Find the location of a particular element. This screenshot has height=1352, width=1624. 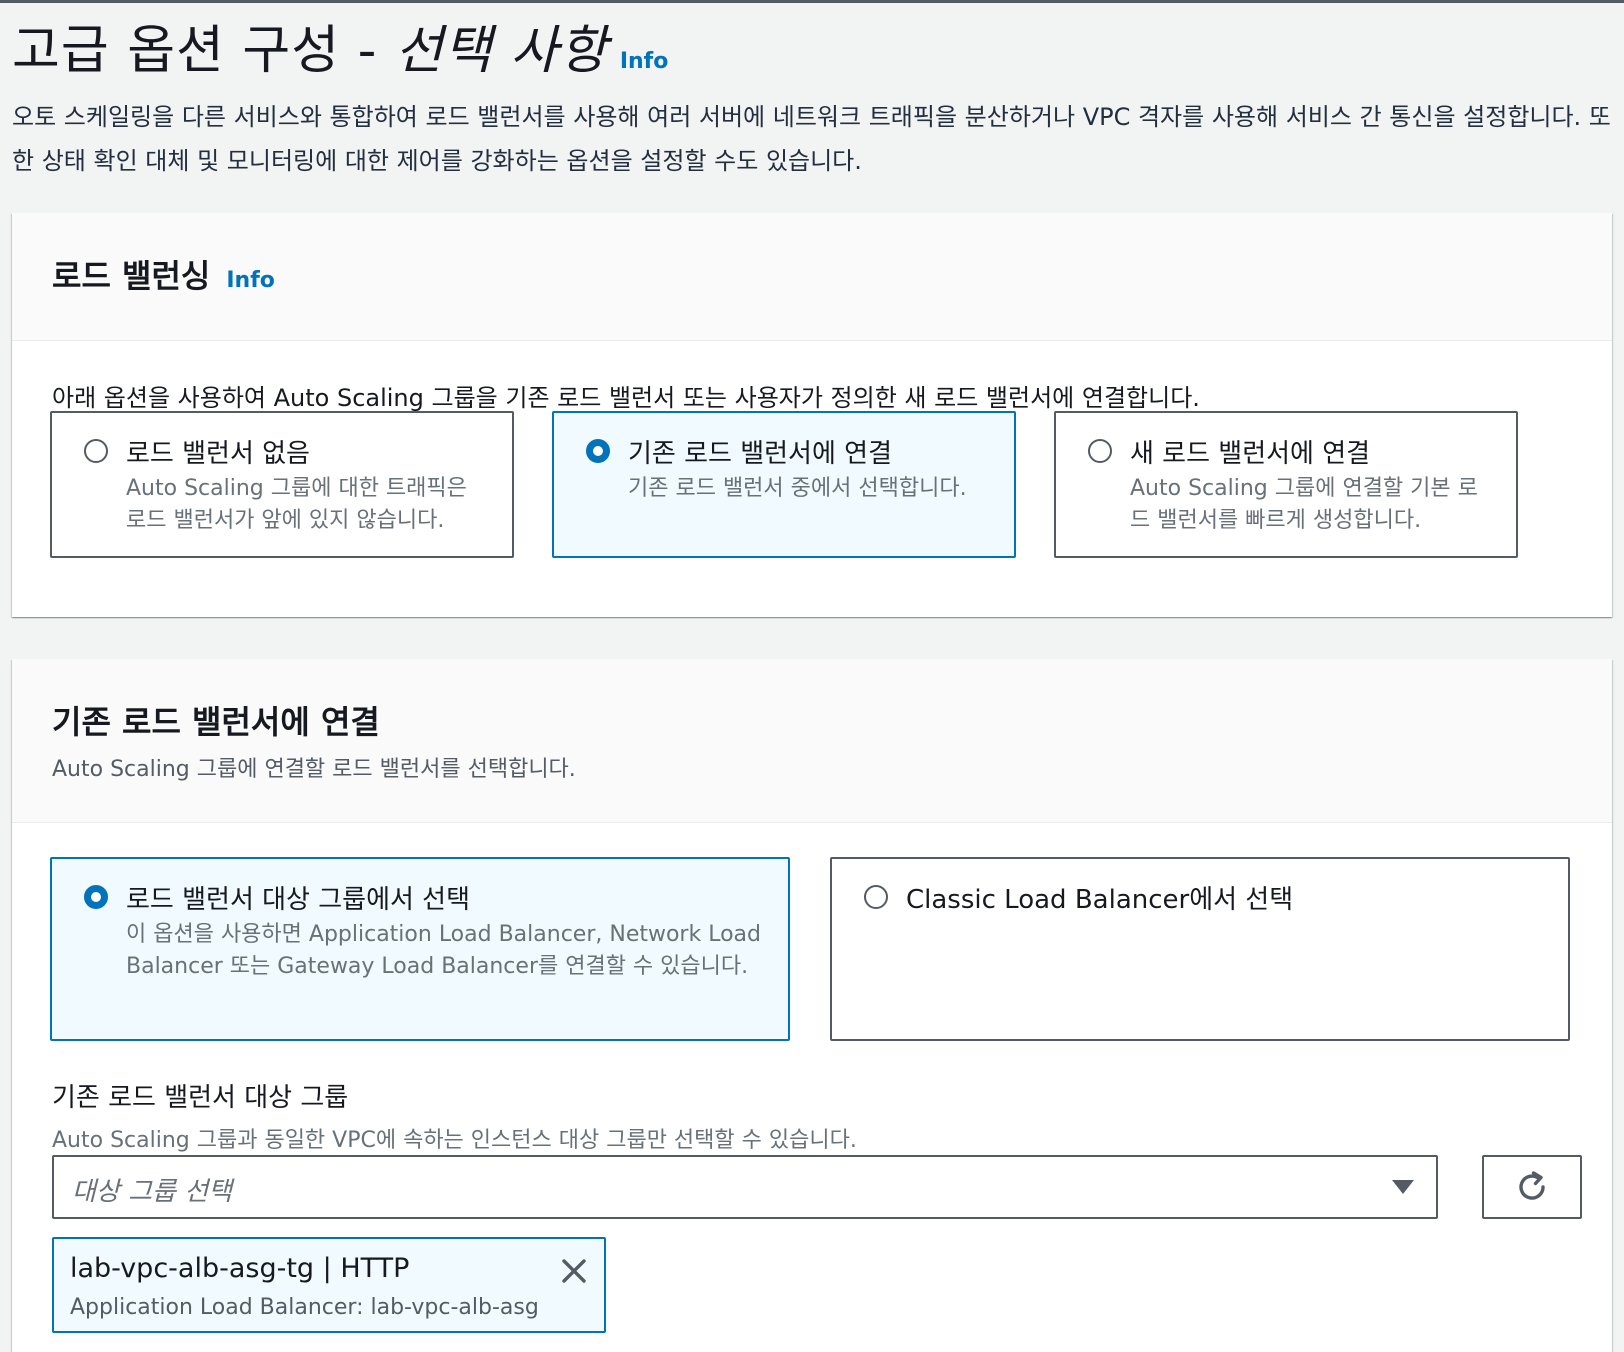

attach-existing-title: 기존 로드 밸런서에 연결 is located at coordinates (216, 722).